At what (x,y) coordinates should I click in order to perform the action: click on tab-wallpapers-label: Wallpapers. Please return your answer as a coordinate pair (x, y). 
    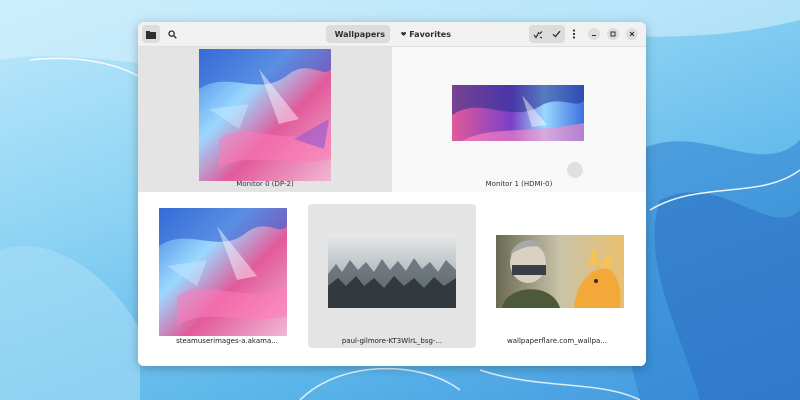
    Looking at the image, I should click on (359, 34).